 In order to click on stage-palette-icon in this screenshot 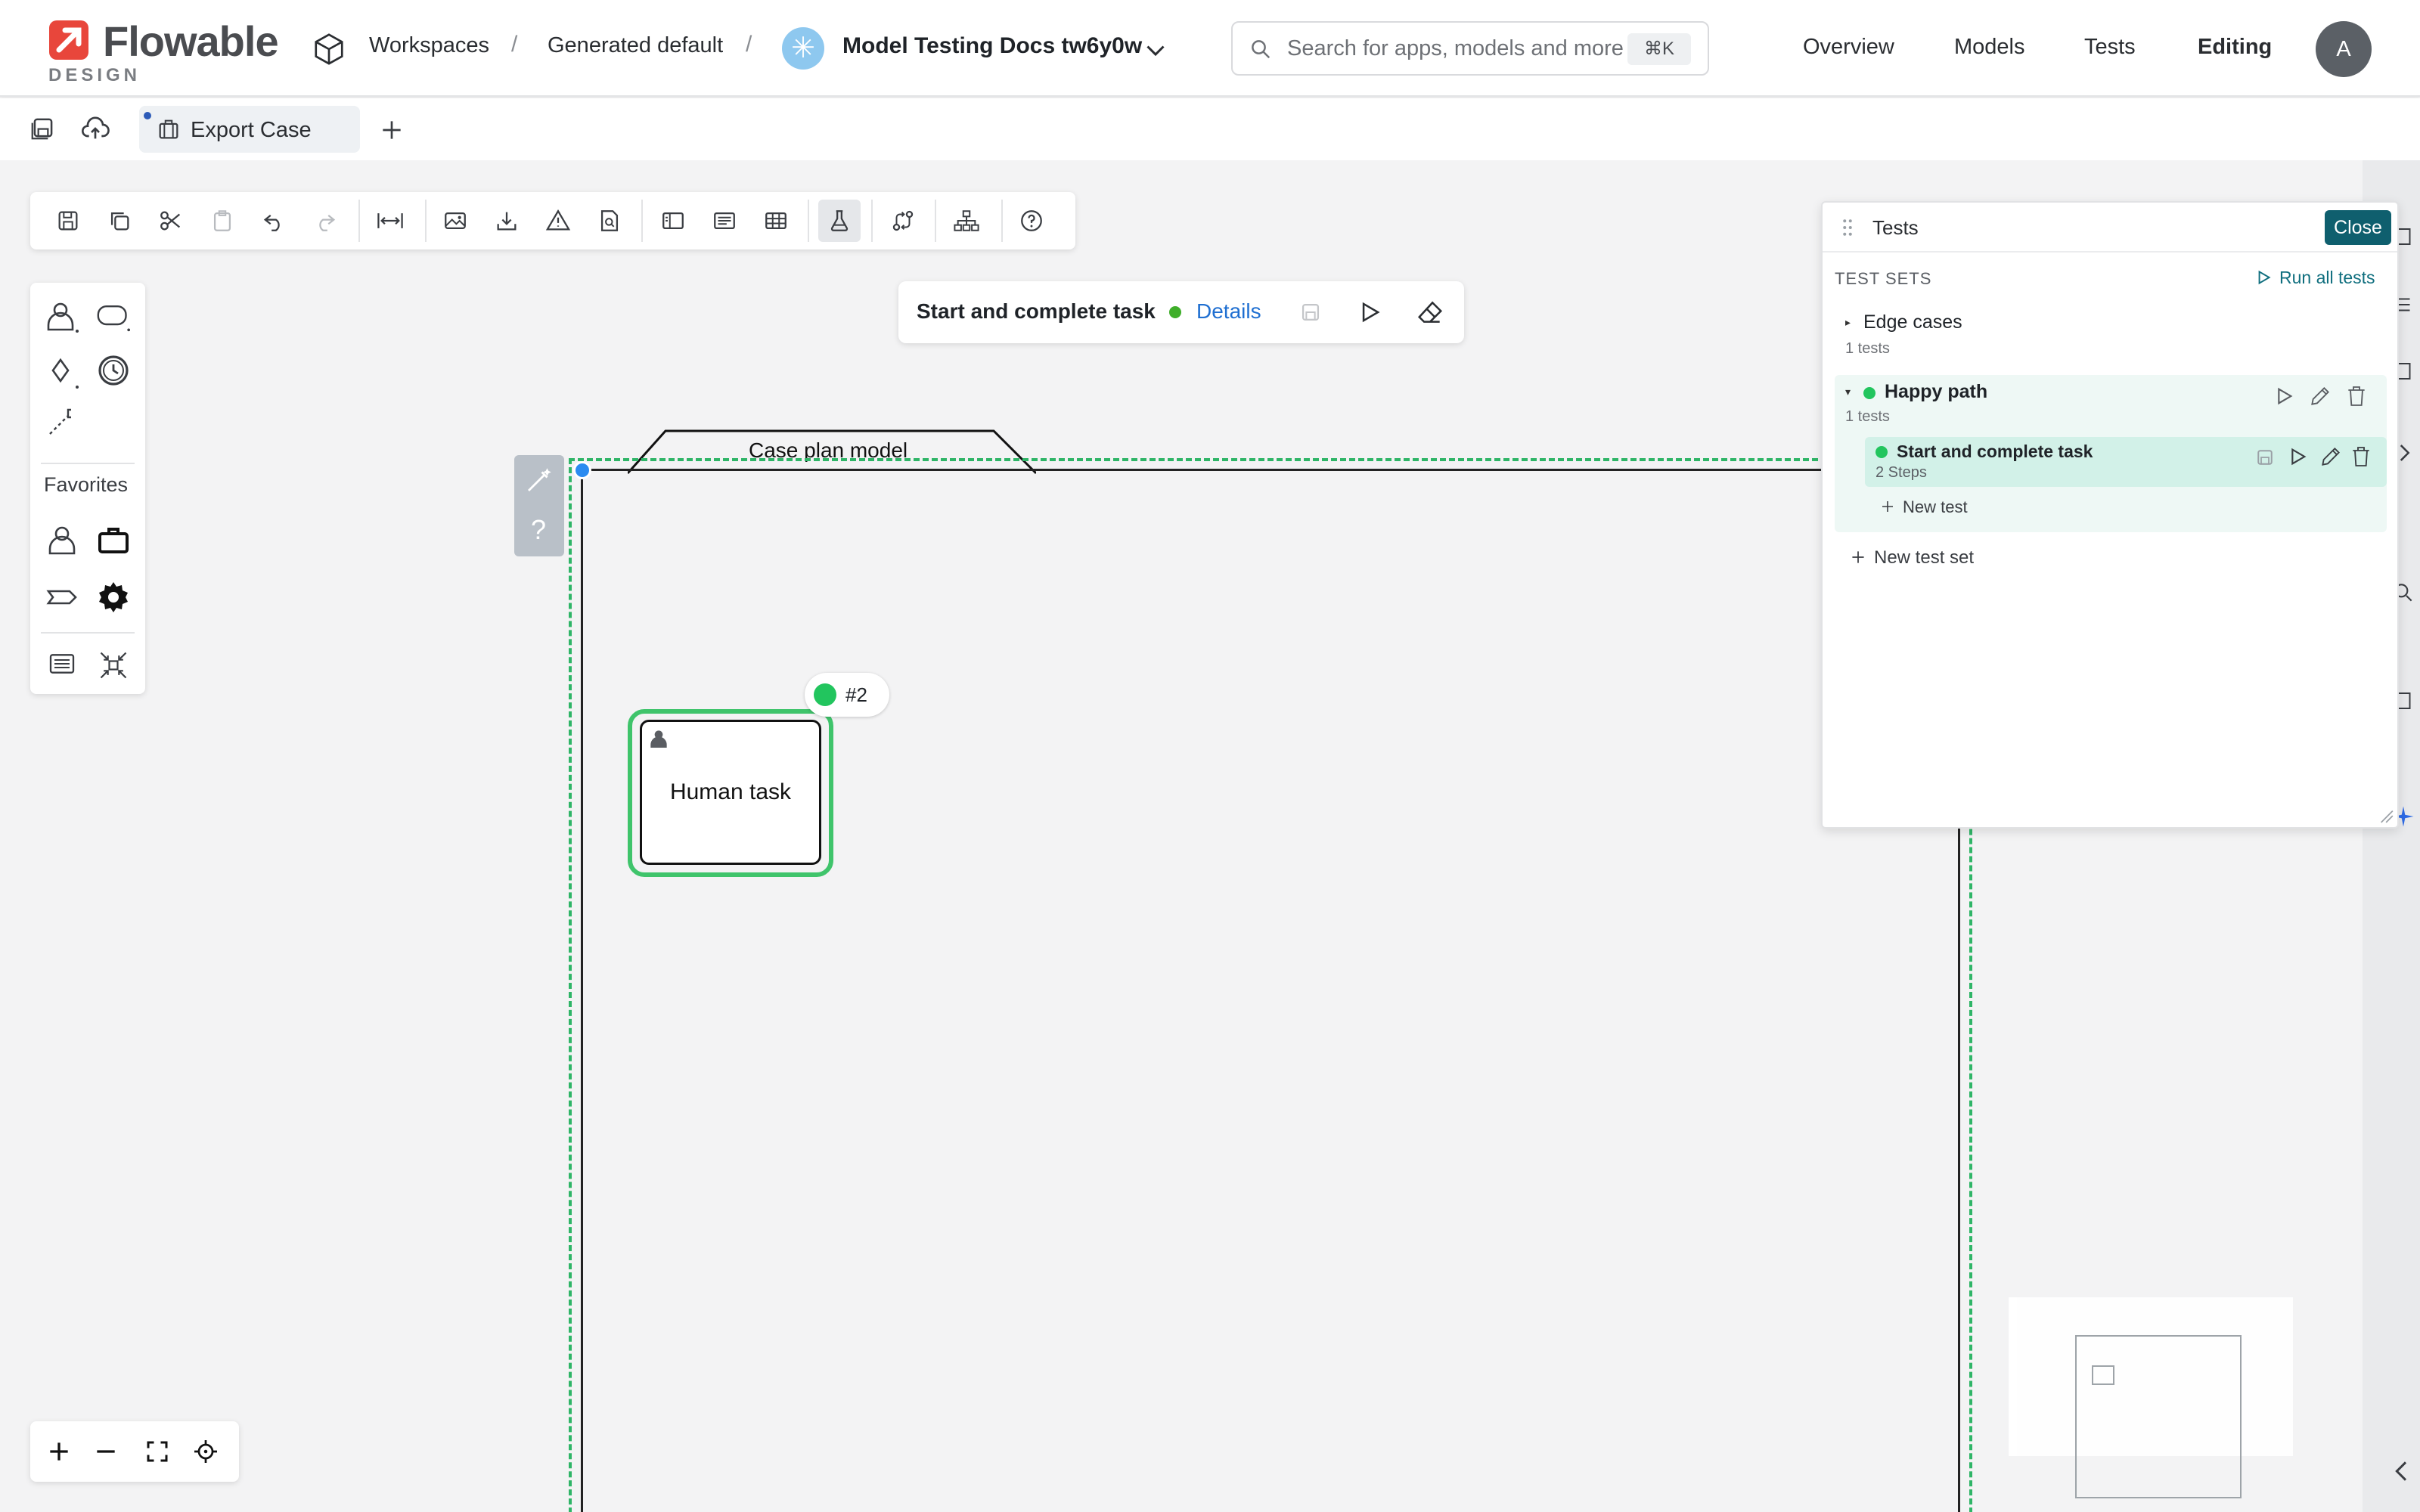, I will do `click(114, 316)`.